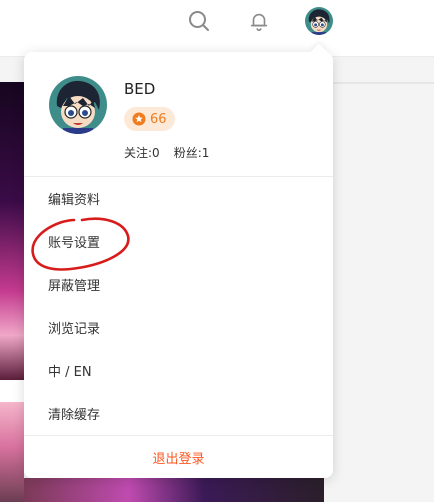 Image resolution: width=434 pixels, height=502 pixels. I want to click on menu-item-clear-cache: 清除缓存, so click(178, 413).